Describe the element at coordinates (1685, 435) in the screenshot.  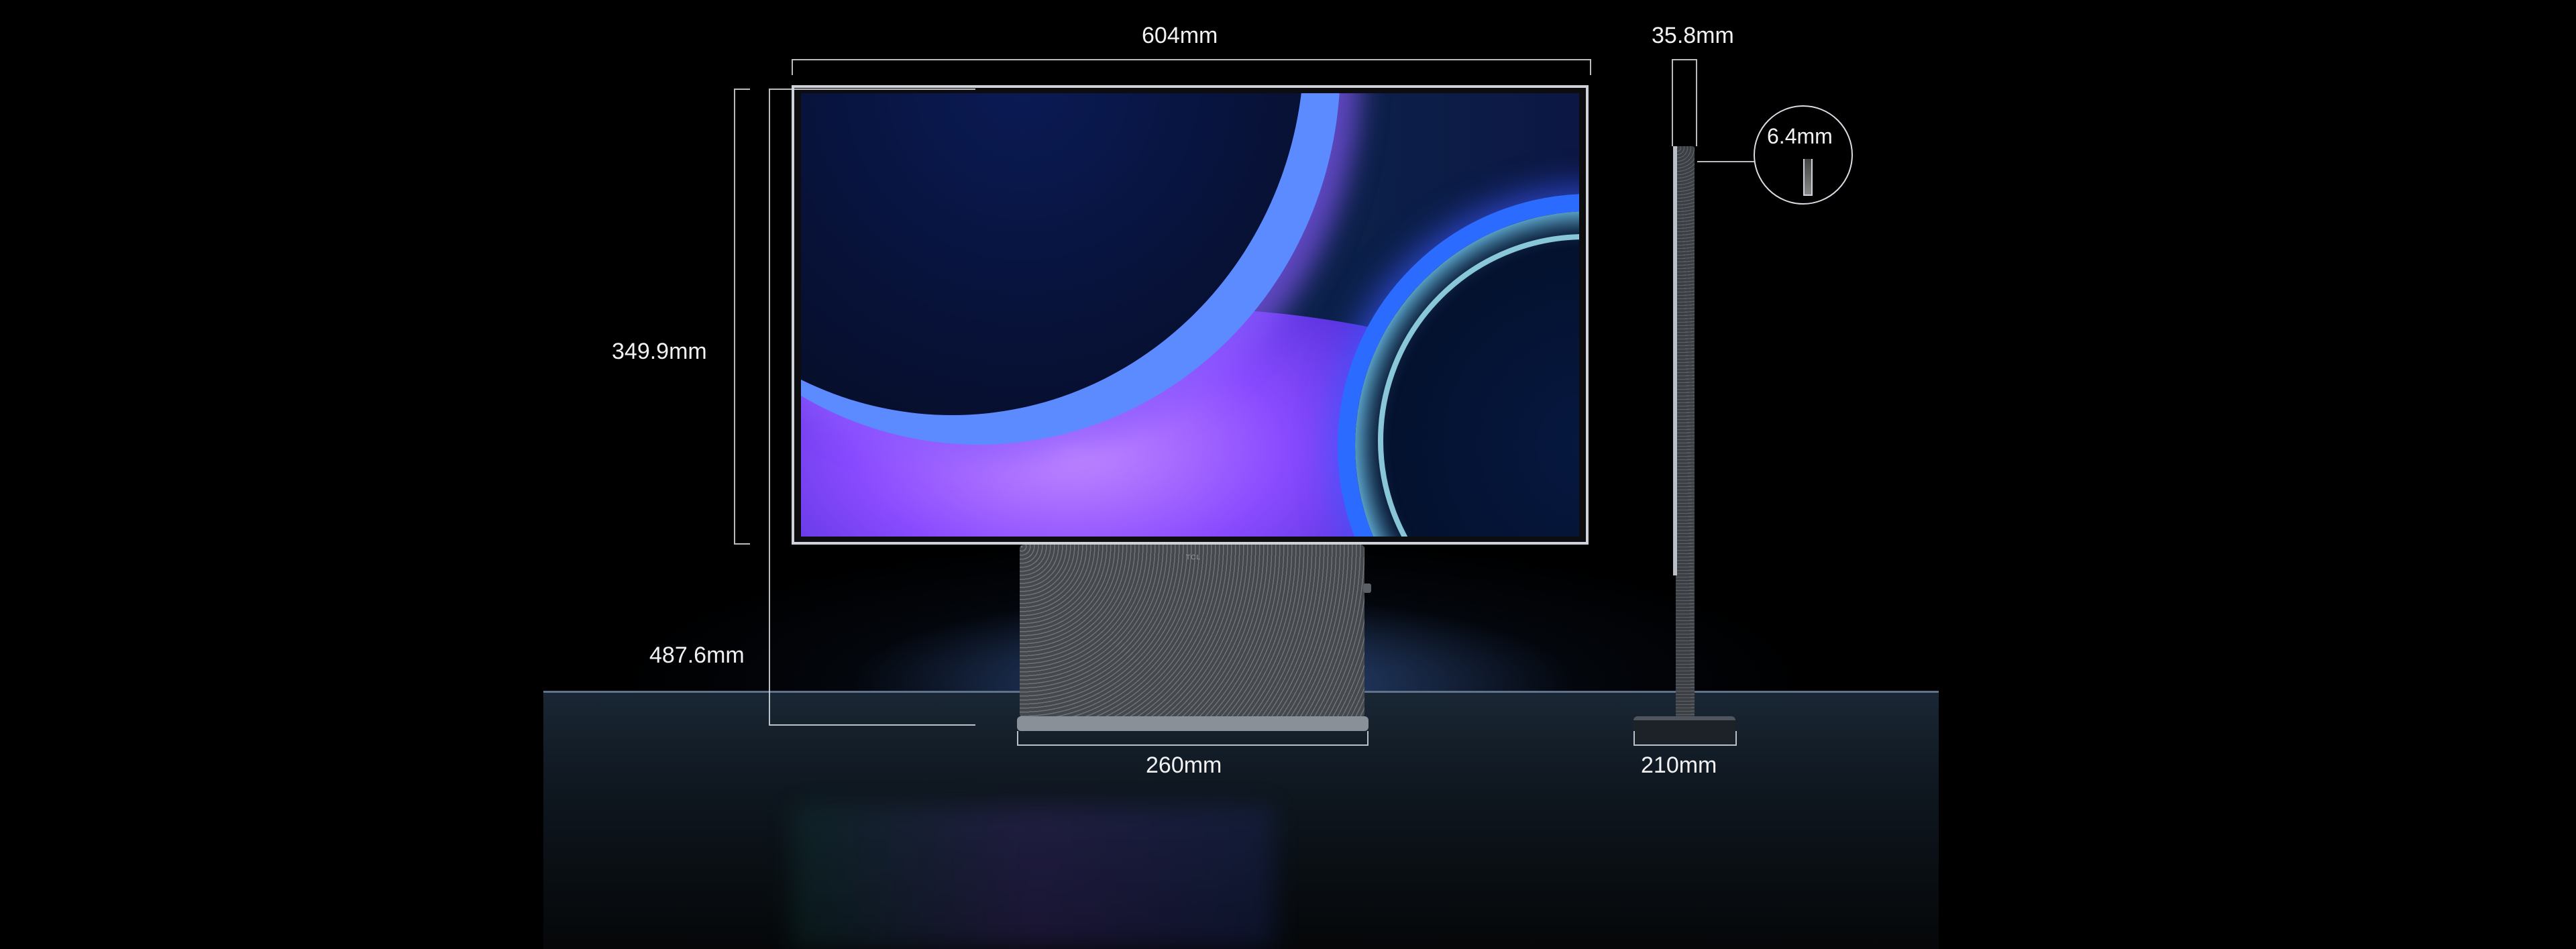
I see `monitor-side-view` at that location.